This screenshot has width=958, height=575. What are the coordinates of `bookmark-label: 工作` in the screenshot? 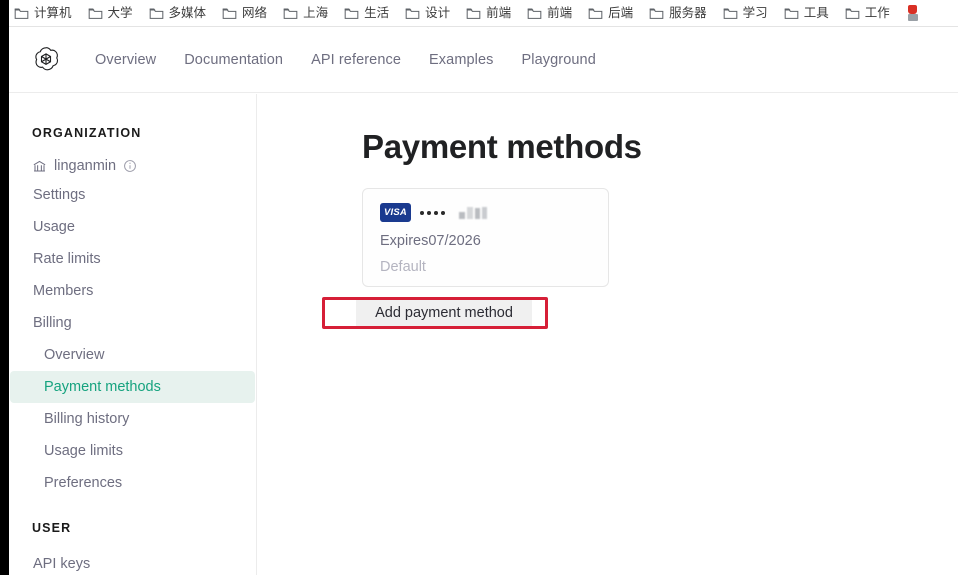 It's located at (877, 12).